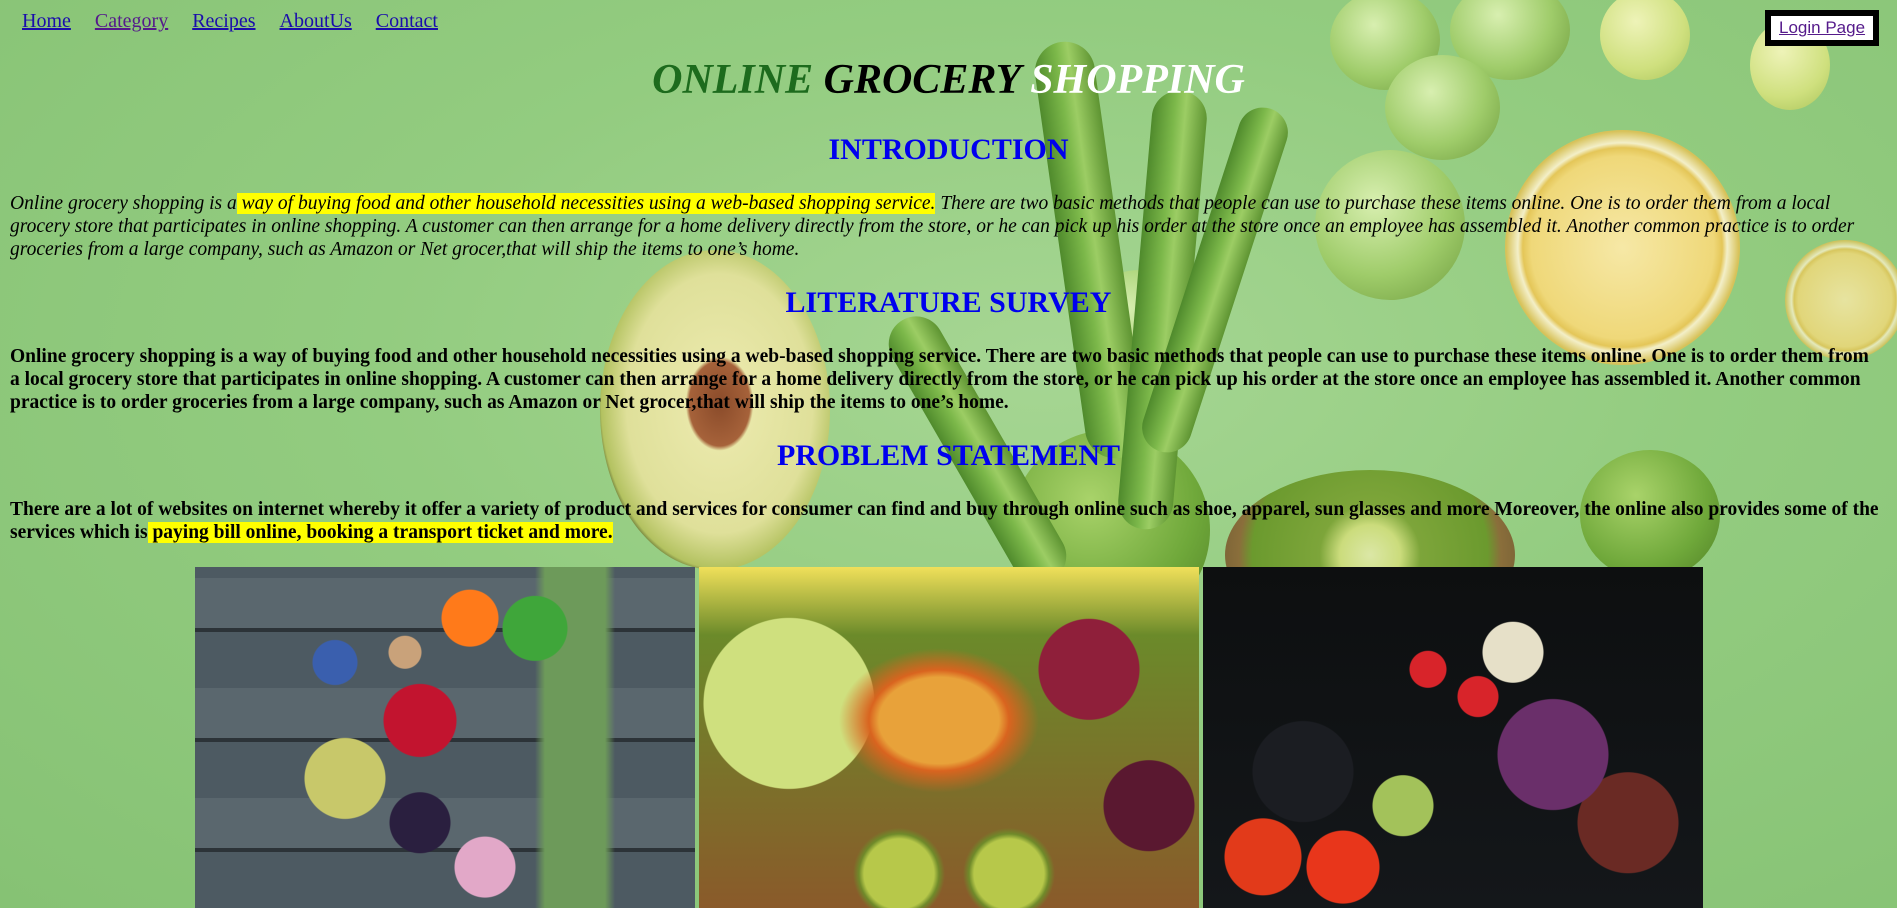 The image size is (1897, 908). What do you see at coordinates (223, 21) in the screenshot?
I see `nav-recipes-link: Recipes` at bounding box center [223, 21].